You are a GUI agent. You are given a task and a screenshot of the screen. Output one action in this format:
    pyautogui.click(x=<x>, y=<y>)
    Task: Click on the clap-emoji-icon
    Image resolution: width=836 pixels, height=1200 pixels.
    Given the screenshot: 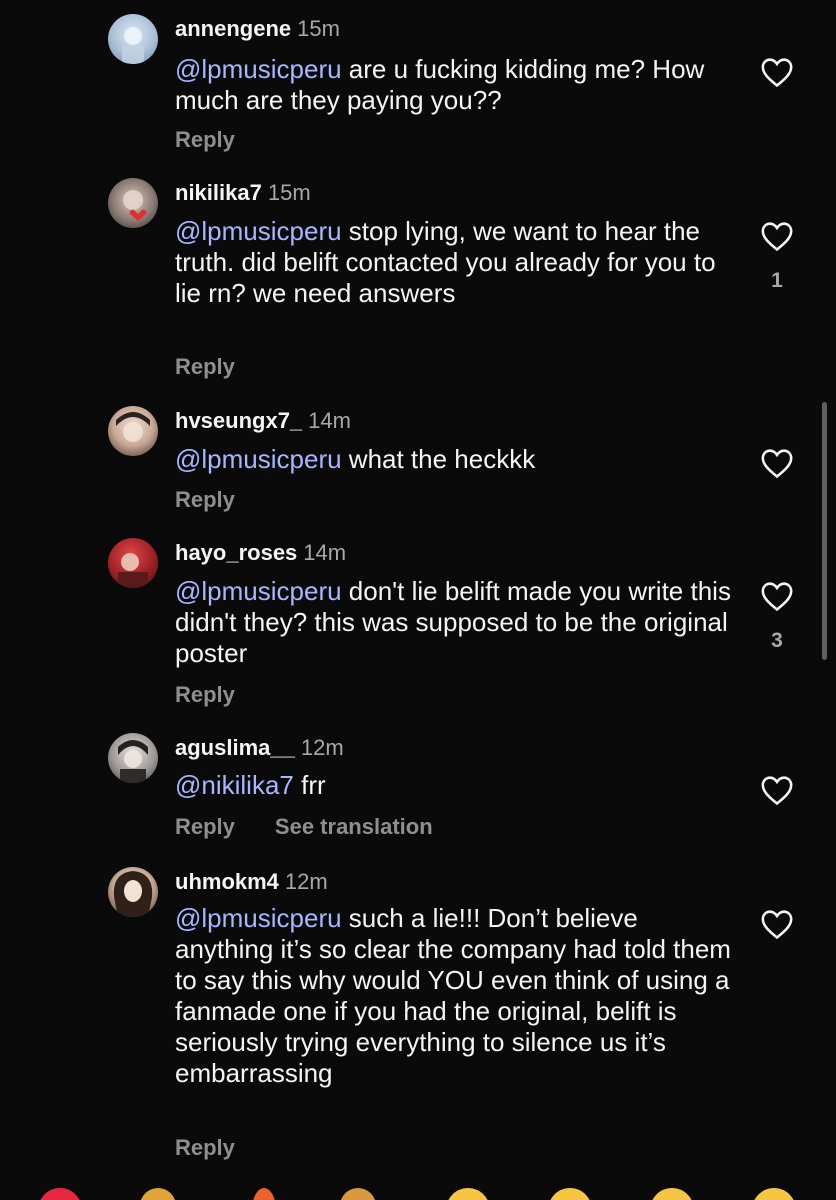 What is the action you would take?
    pyautogui.click(x=358, y=1194)
    